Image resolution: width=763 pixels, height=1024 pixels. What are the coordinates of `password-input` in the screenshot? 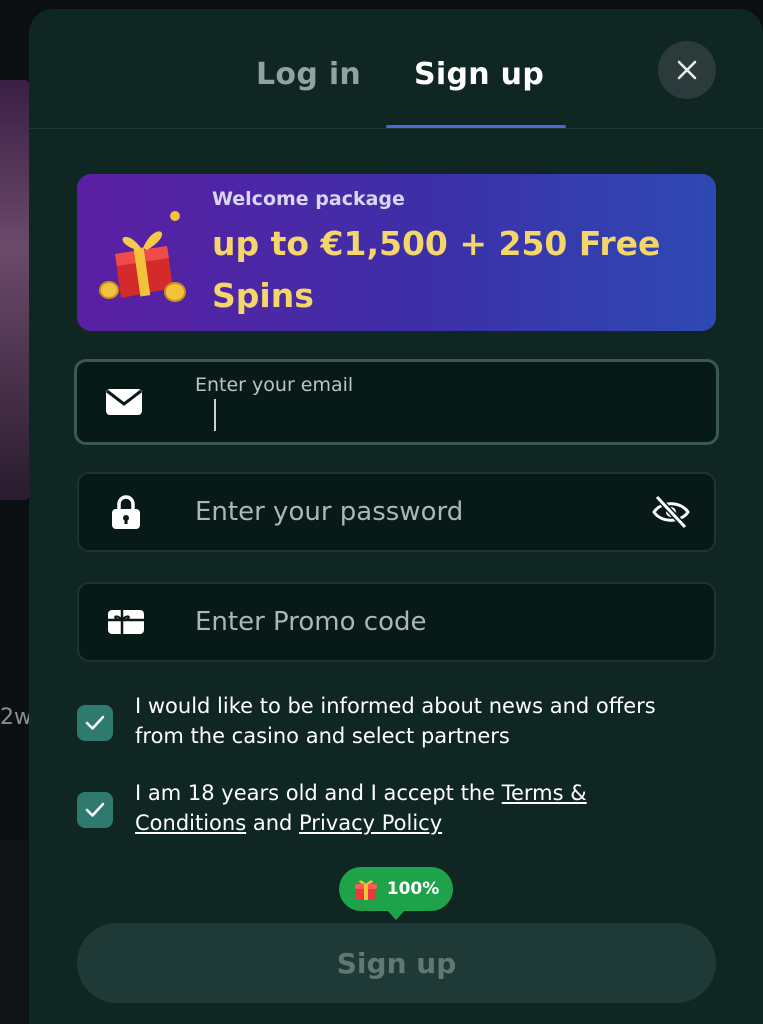 It's located at (415, 512).